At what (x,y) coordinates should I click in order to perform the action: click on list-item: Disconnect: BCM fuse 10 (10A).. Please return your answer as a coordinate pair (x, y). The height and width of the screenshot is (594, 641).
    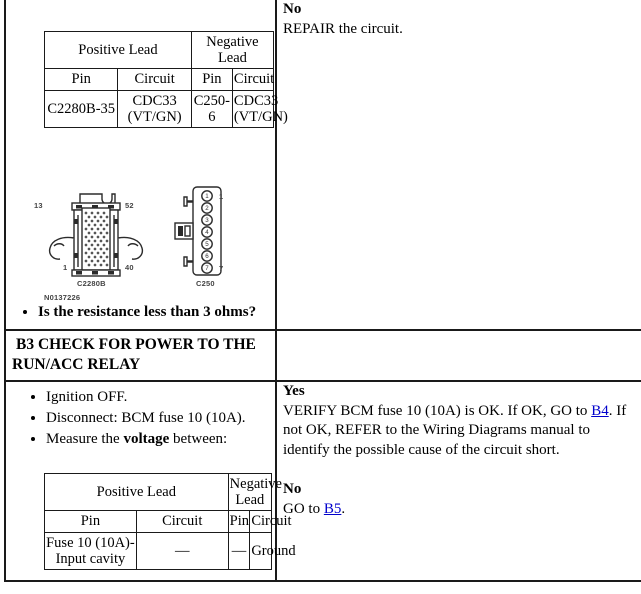
    Looking at the image, I should click on (160, 419).